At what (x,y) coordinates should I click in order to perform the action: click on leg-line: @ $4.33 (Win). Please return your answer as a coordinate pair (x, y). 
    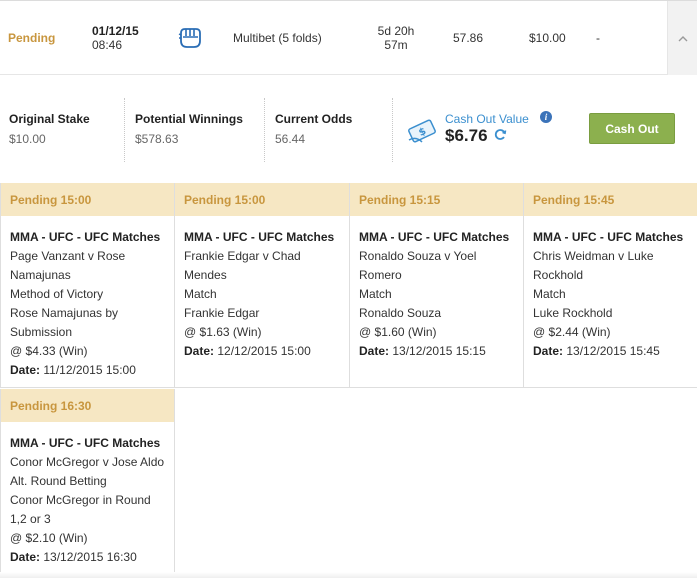
    Looking at the image, I should click on (49, 351).